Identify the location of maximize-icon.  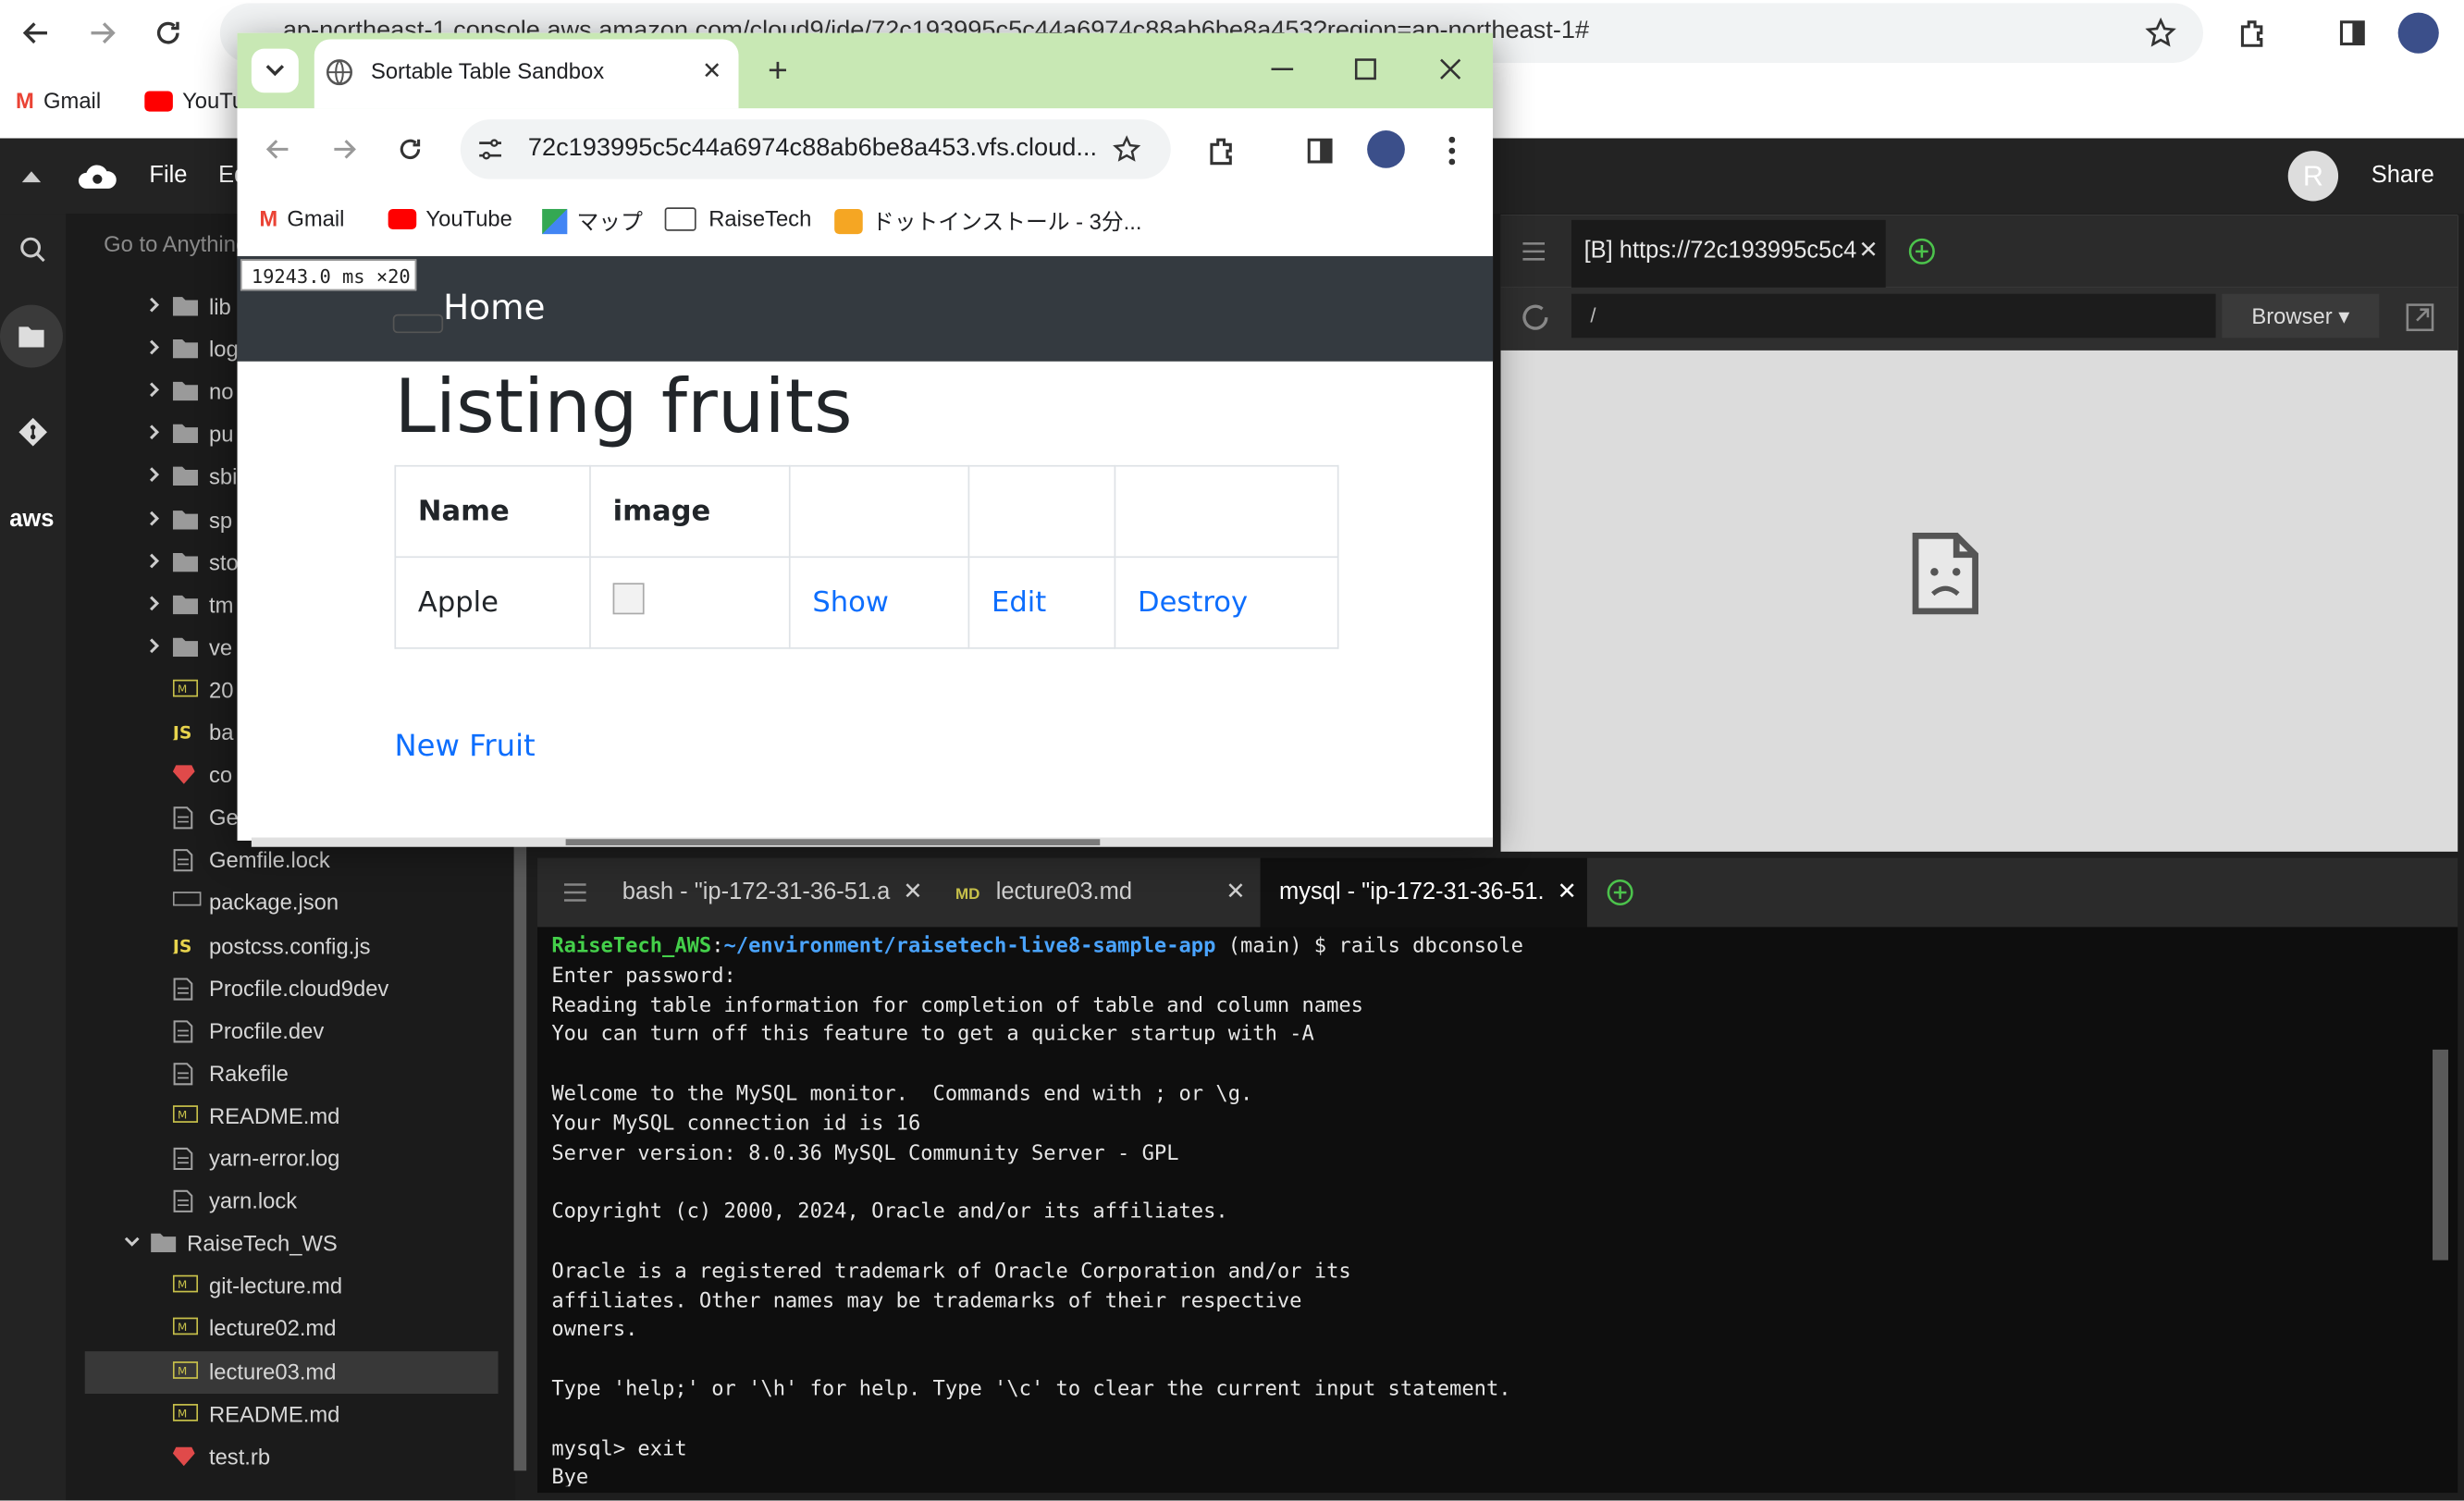
(1366, 69).